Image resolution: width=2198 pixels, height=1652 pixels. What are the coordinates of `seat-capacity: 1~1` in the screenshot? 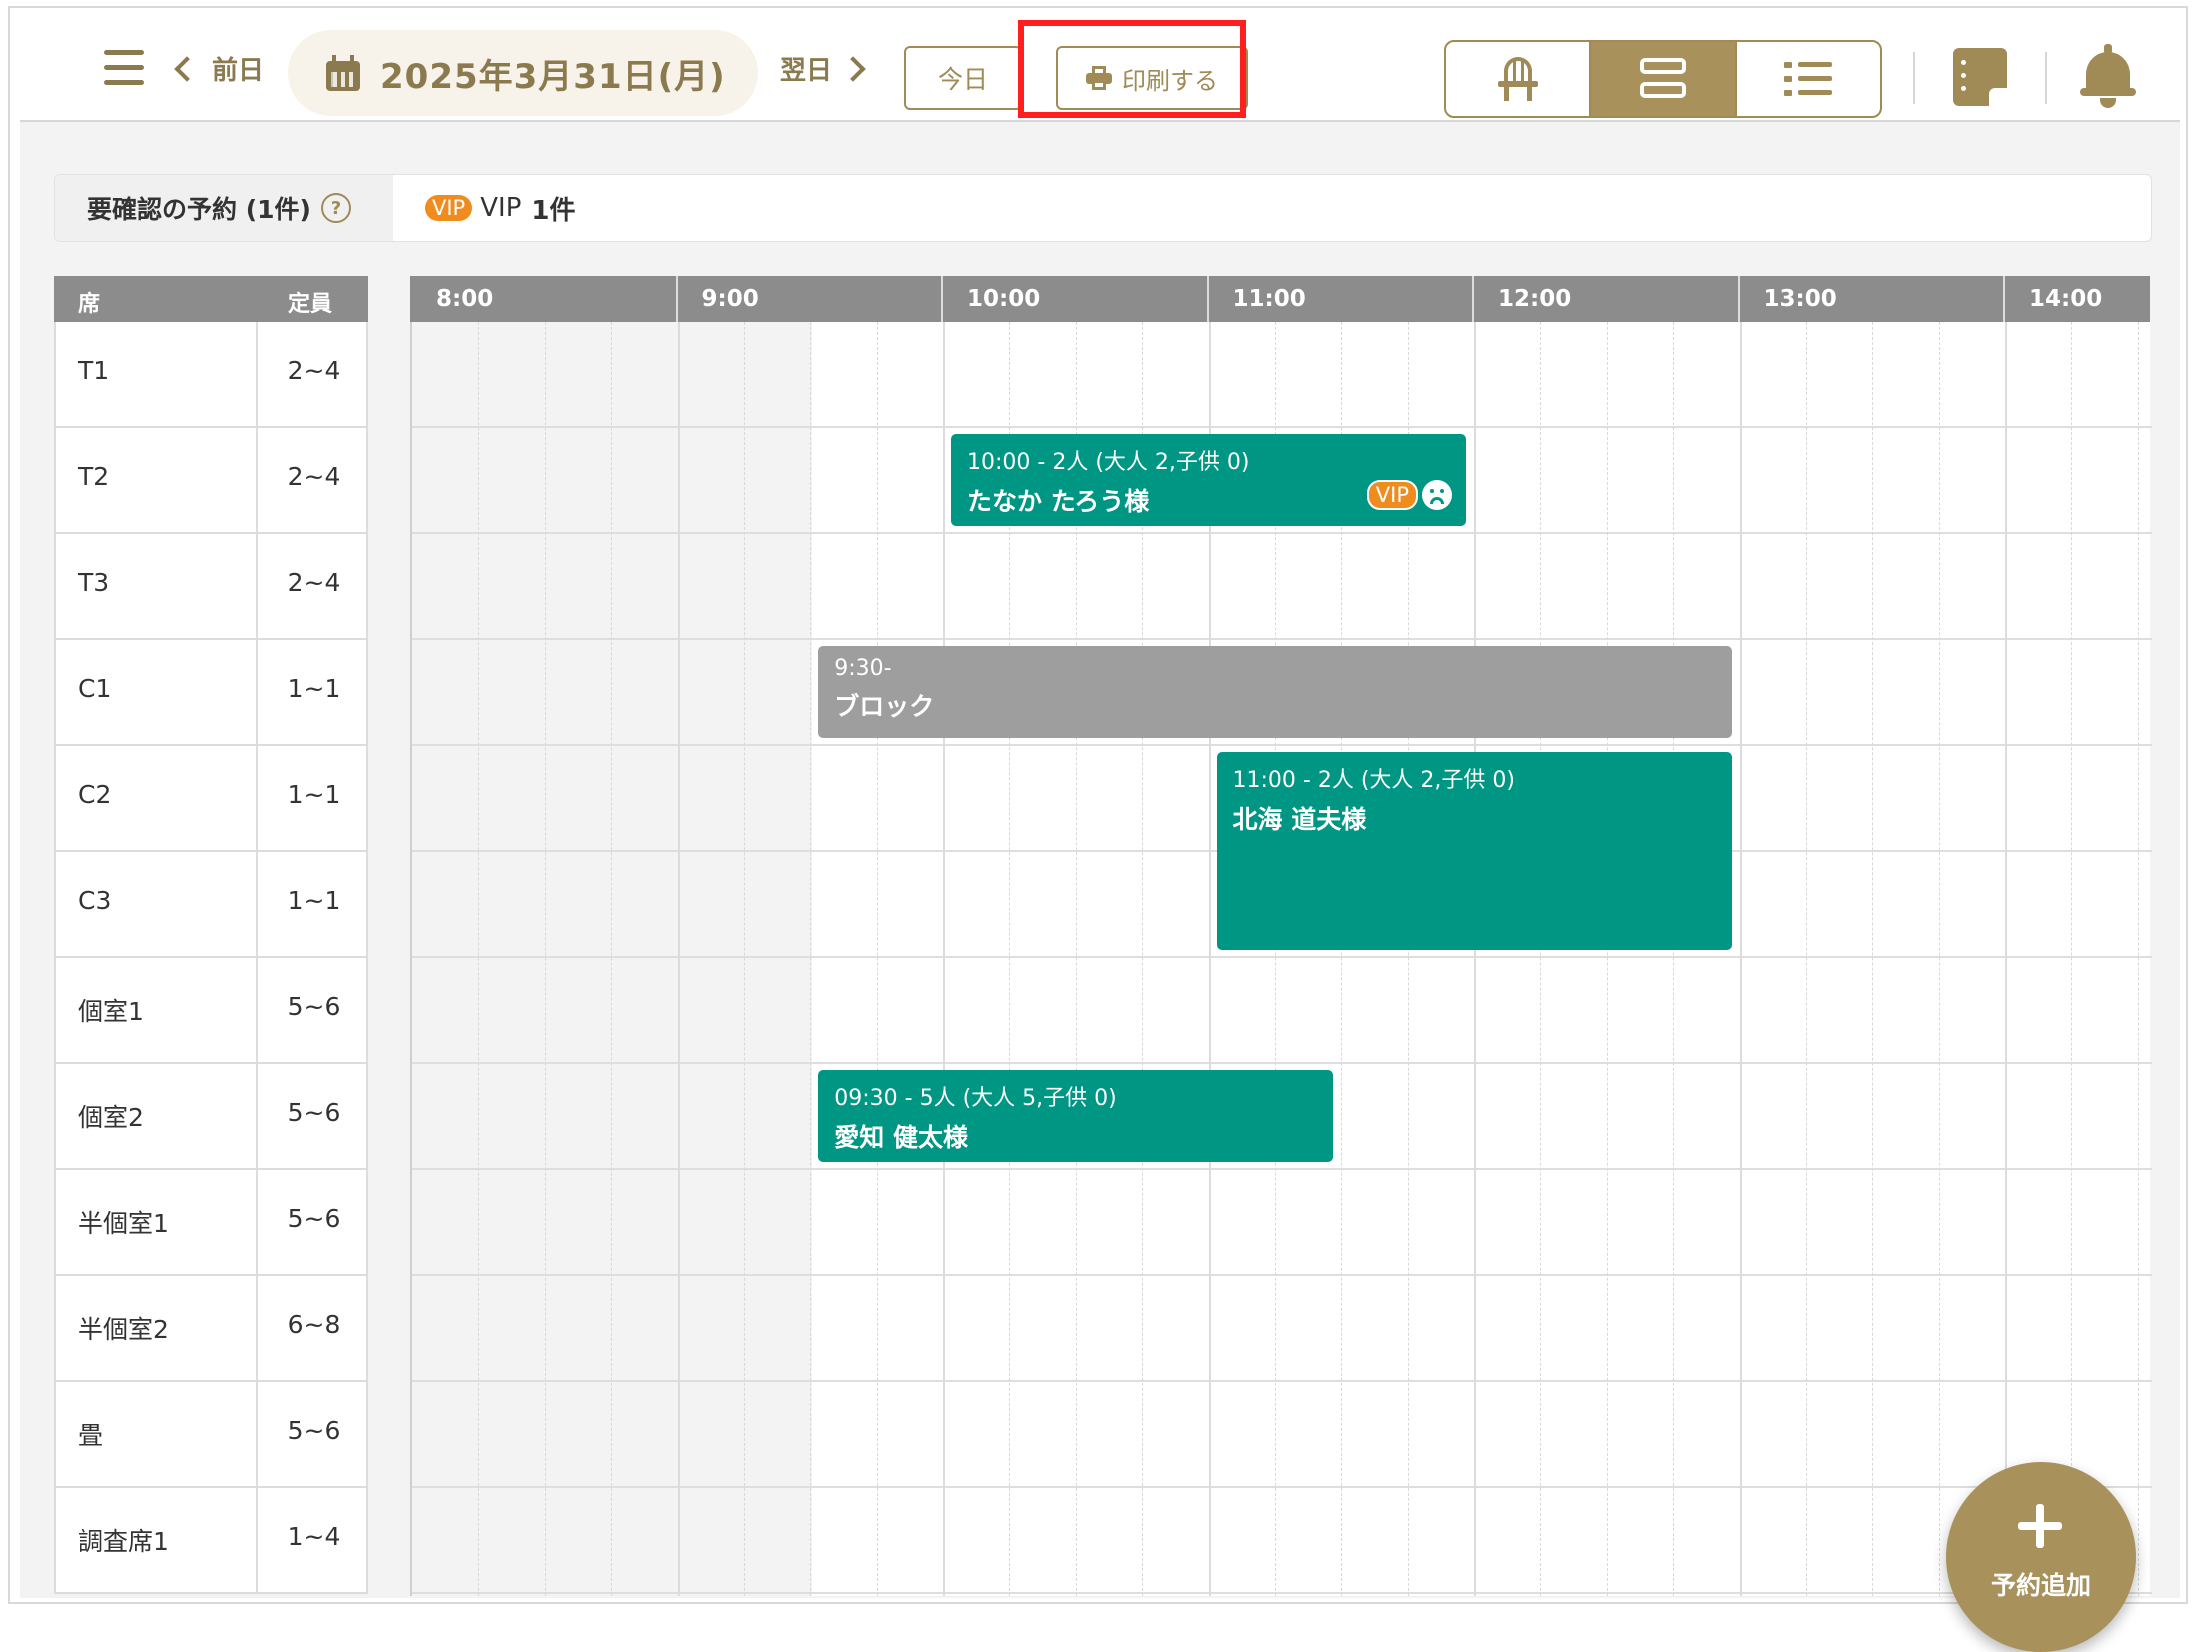 It's located at (314, 688).